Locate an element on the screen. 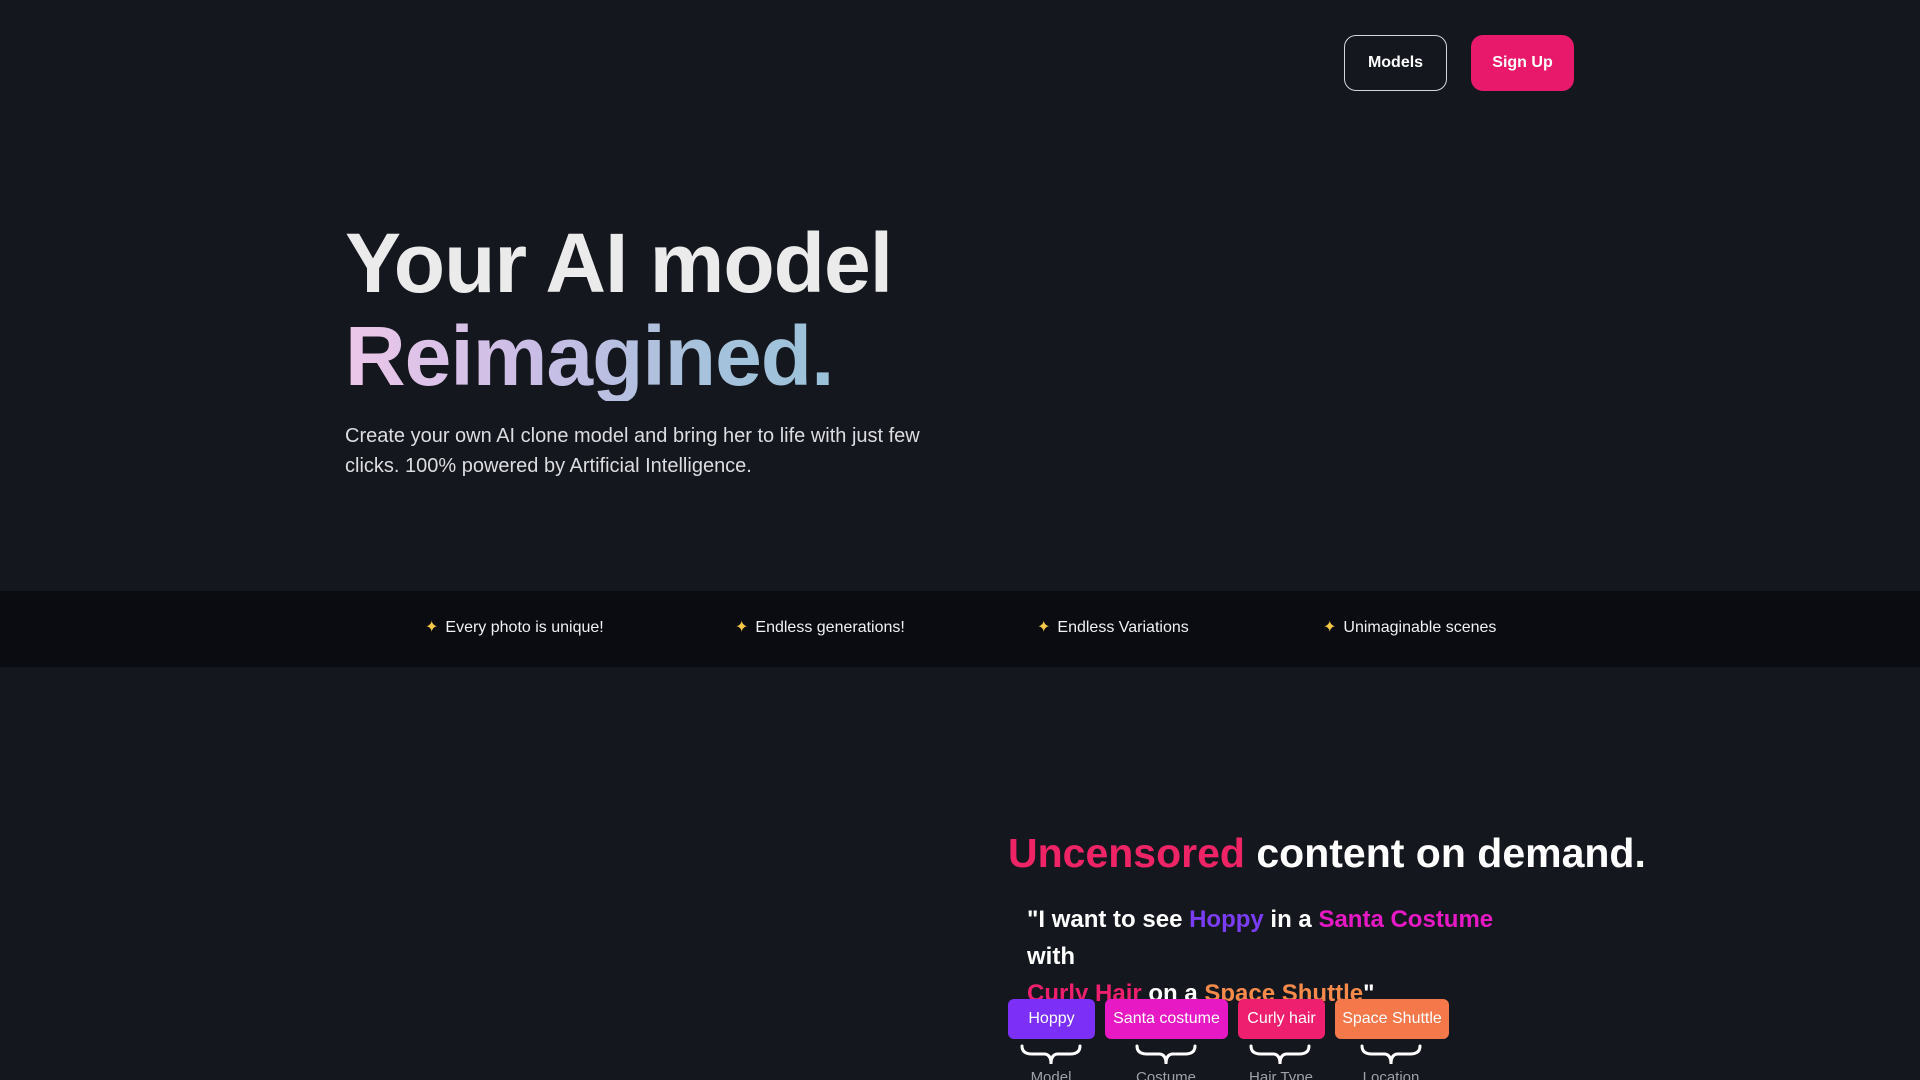 Image resolution: width=1920 pixels, height=1080 pixels. brace-label-hair: Hair Type is located at coordinates (1281, 1074).